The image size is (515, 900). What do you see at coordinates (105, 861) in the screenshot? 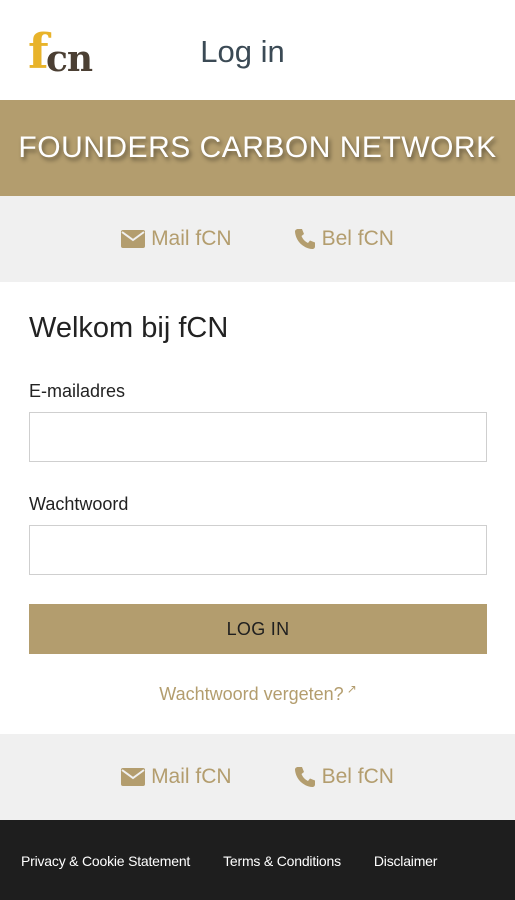
I see `footer-link-privacy: Privacy & Cookie Statement` at bounding box center [105, 861].